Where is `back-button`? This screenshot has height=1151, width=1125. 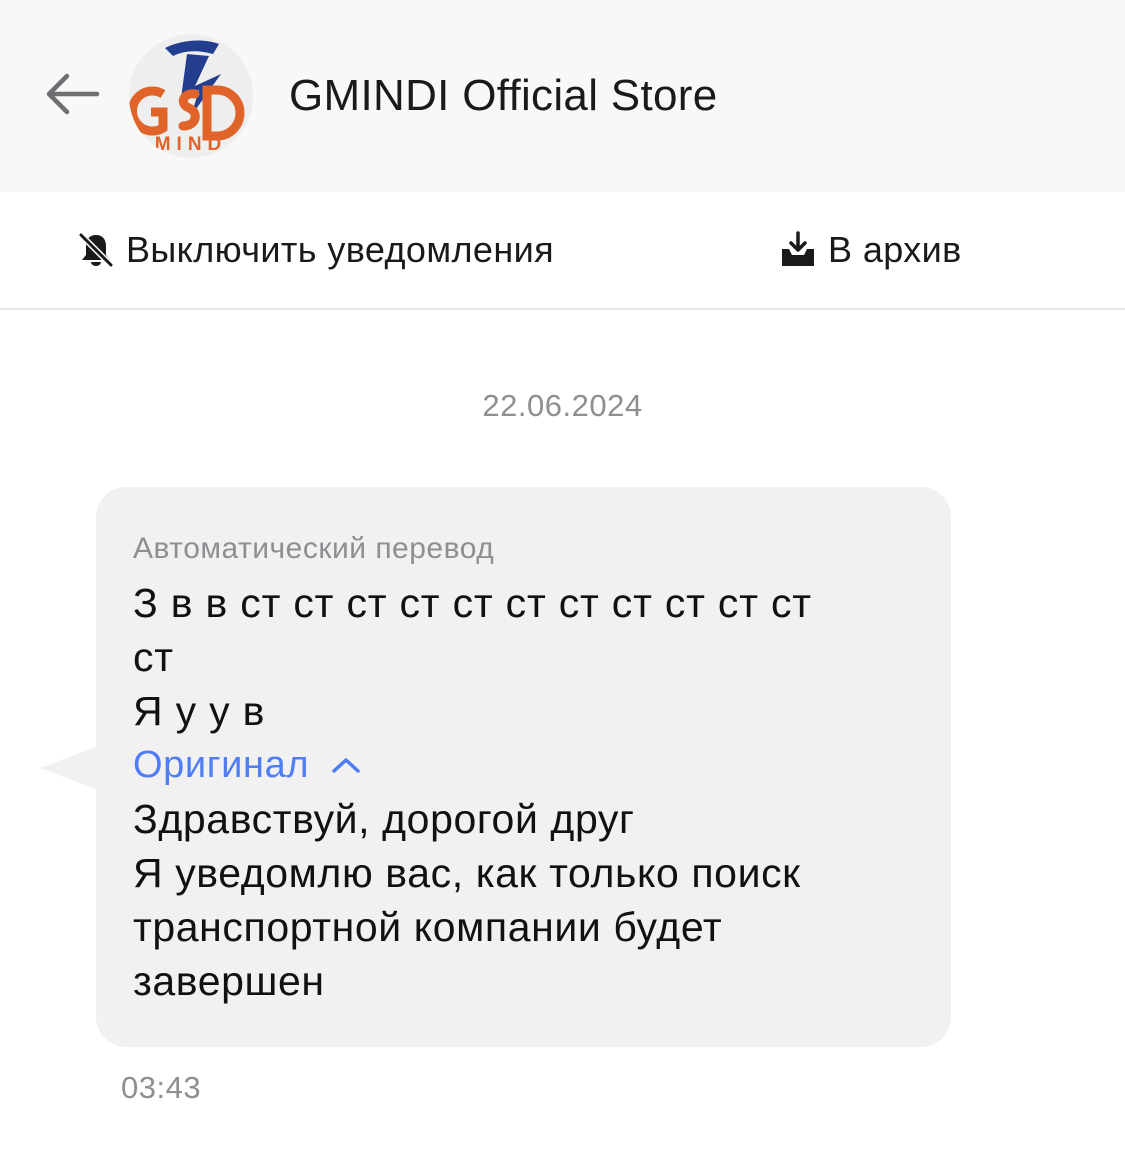 back-button is located at coordinates (72, 94).